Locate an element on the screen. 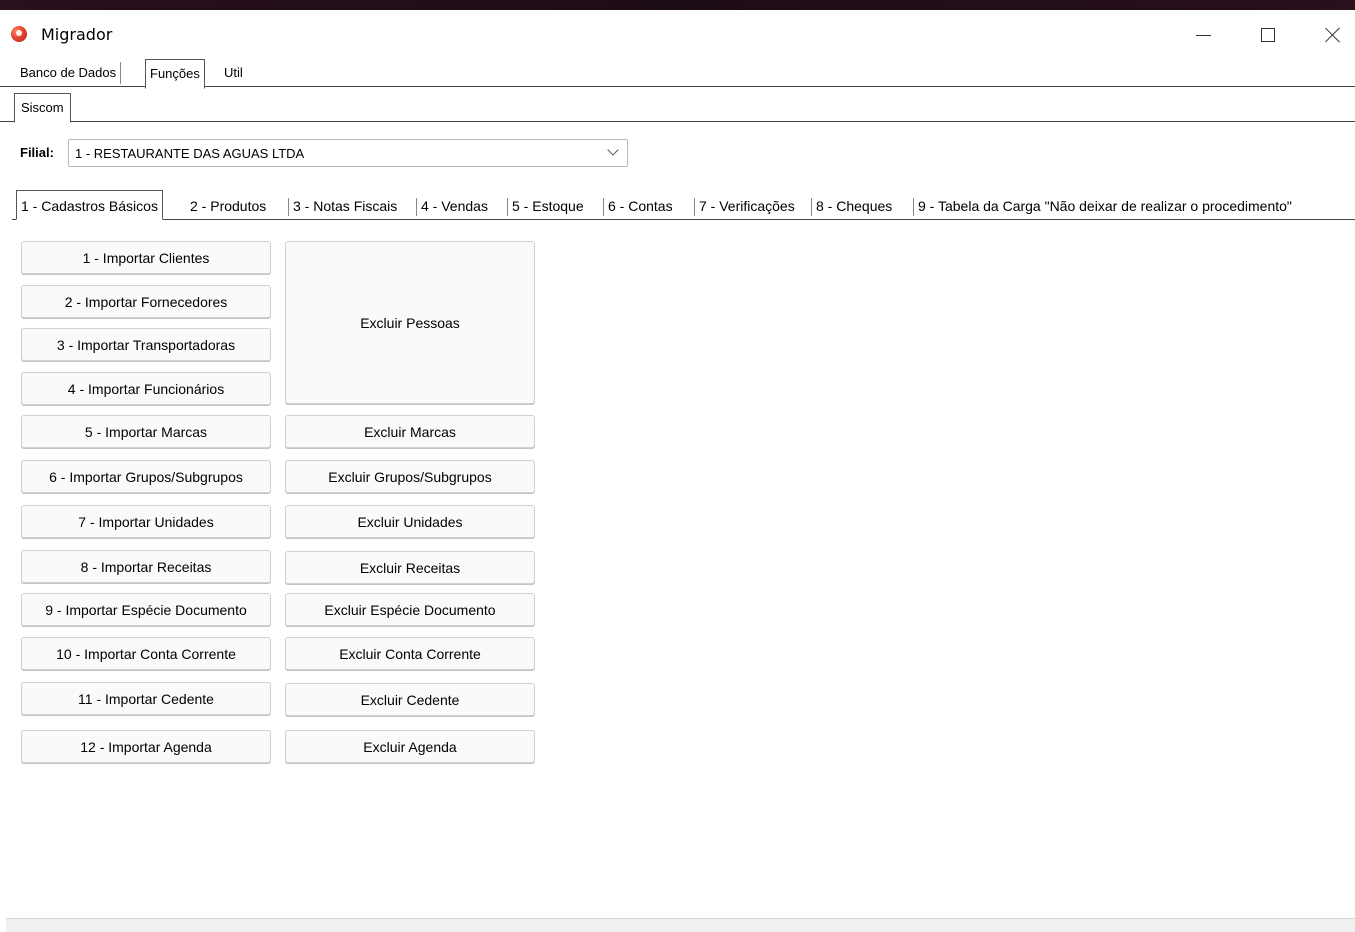  import-especie-documento-button: 9 - Importar Espécie Documento is located at coordinates (146, 609).